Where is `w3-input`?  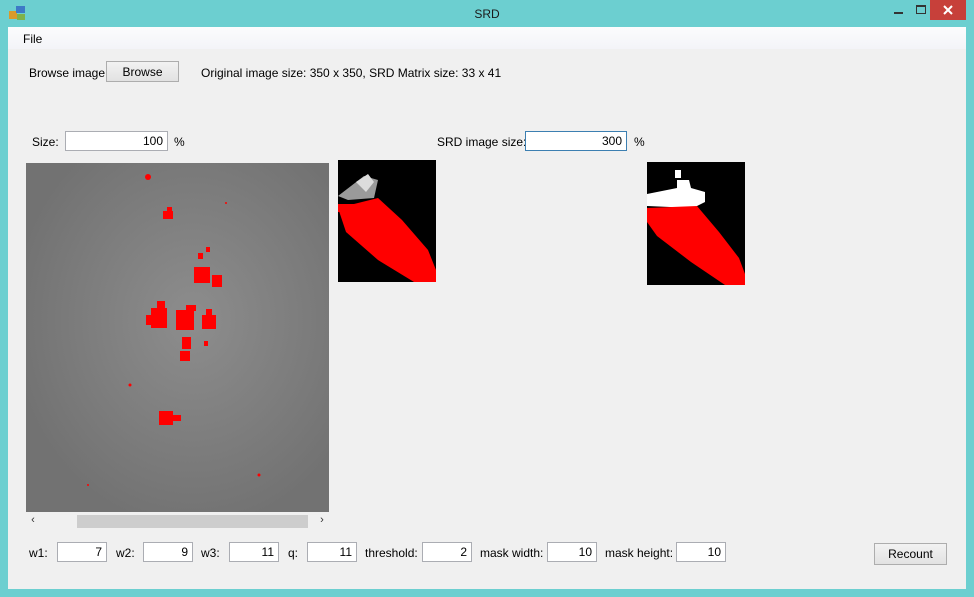
w3-input is located at coordinates (254, 552).